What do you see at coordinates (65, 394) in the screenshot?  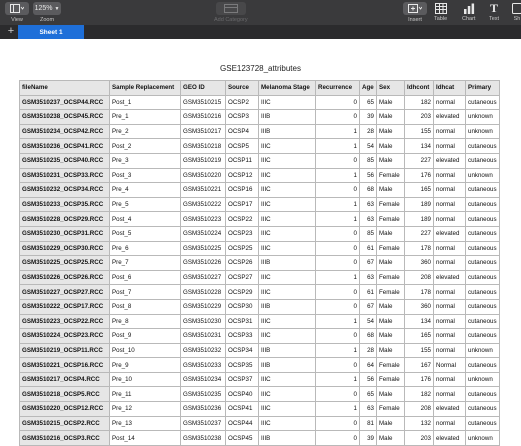 I see `row-header-cell: GSM3510218_OCSP5.RCC` at bounding box center [65, 394].